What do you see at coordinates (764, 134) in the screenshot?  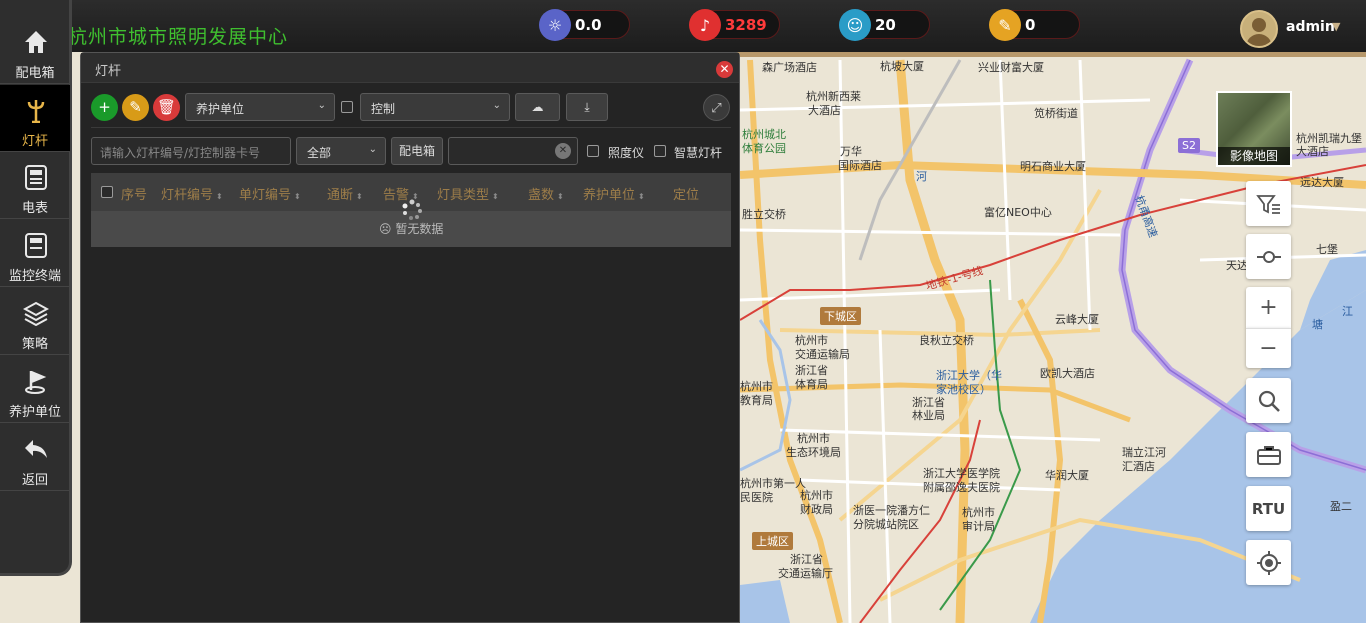 I see `map-poi: 杭州城北` at bounding box center [764, 134].